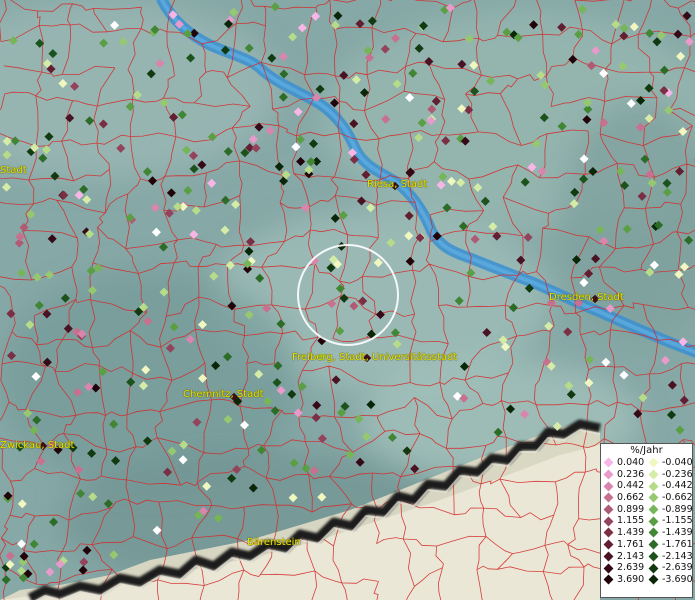  What do you see at coordinates (646, 450) in the screenshot?
I see `legend-title: %/Jahr` at bounding box center [646, 450].